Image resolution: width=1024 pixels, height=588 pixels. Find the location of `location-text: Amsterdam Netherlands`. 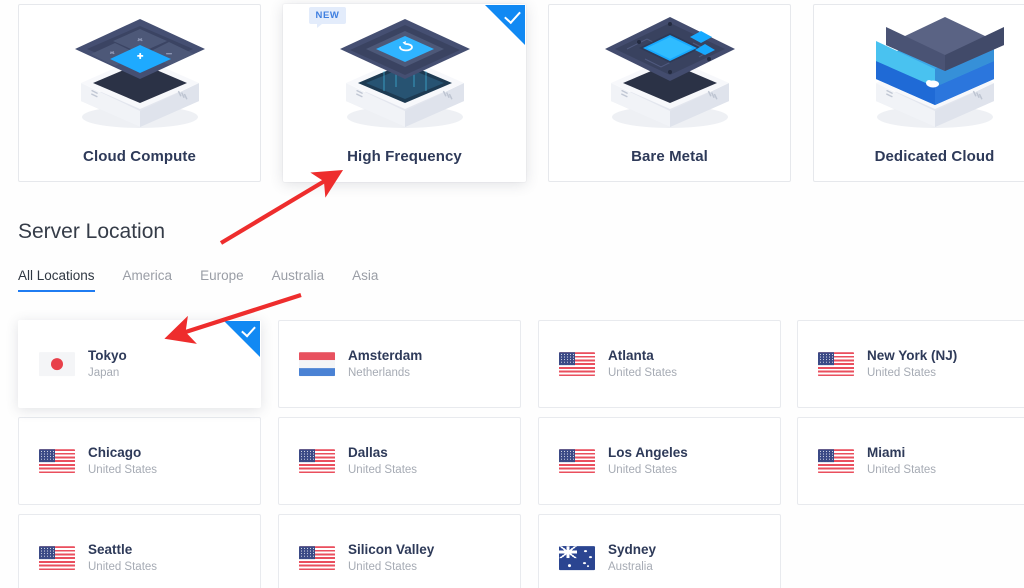

location-text: Amsterdam Netherlands is located at coordinates (385, 364).